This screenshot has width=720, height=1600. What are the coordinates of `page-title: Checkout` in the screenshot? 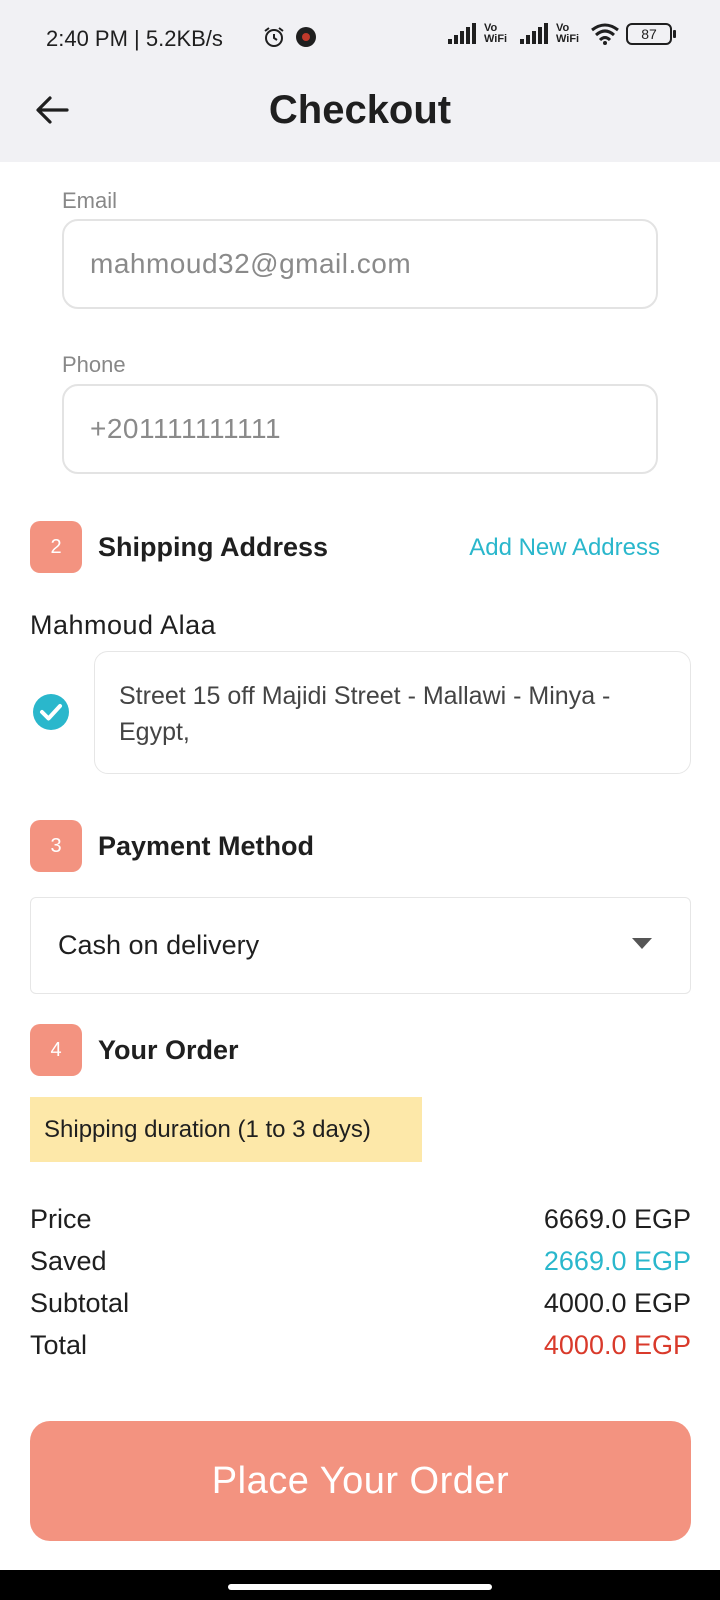 It's located at (360, 110).